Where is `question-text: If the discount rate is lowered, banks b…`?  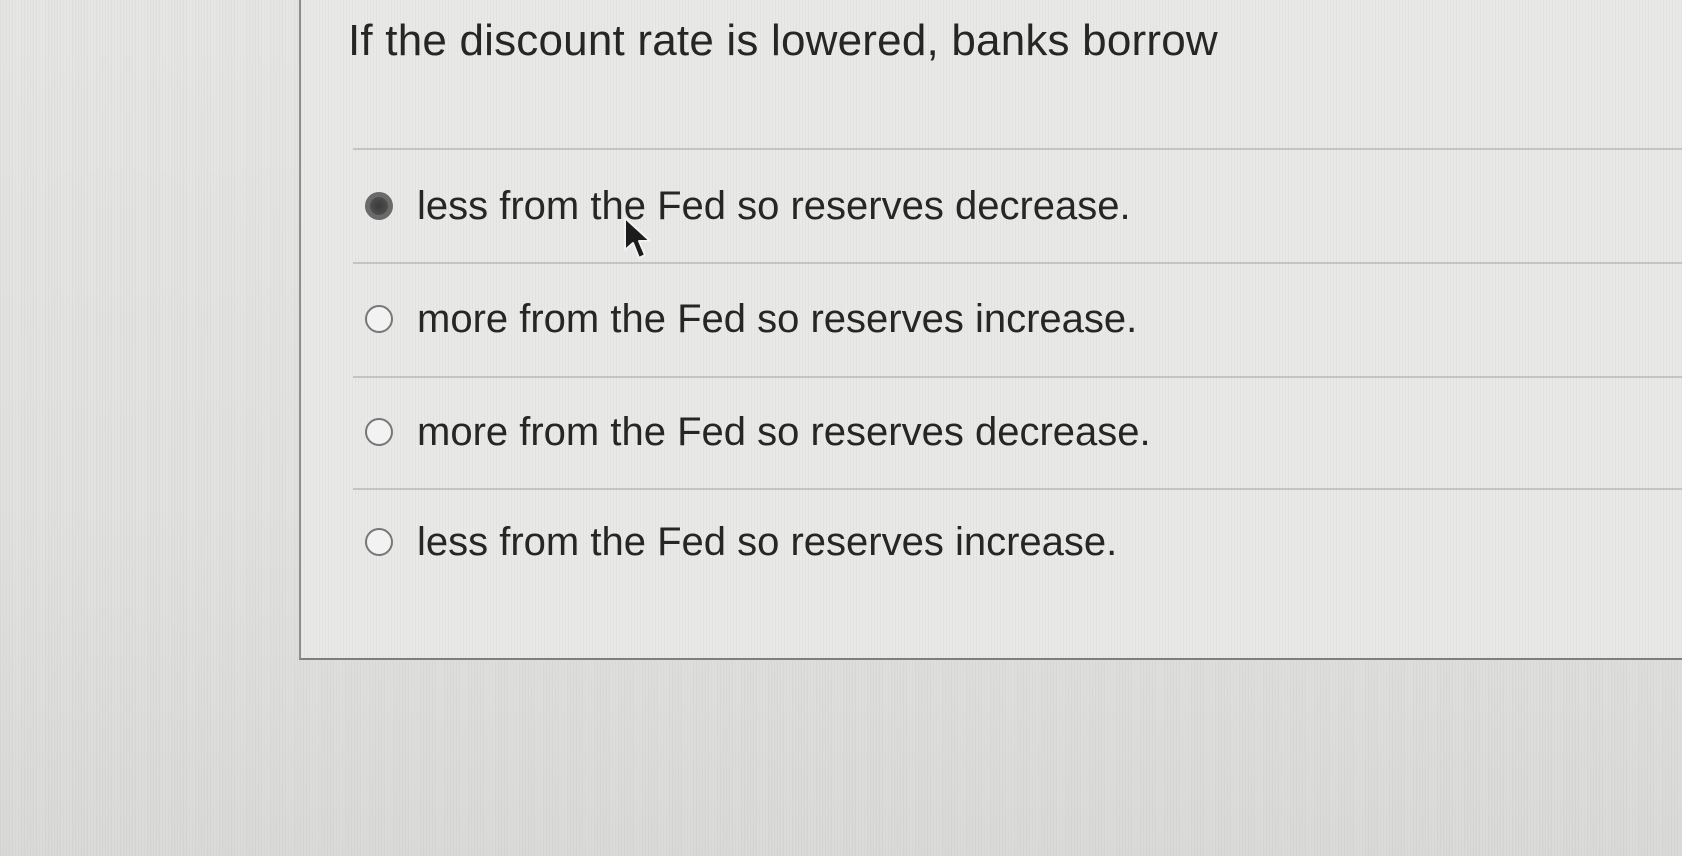 question-text: If the discount rate is lowered, banks b… is located at coordinates (783, 40).